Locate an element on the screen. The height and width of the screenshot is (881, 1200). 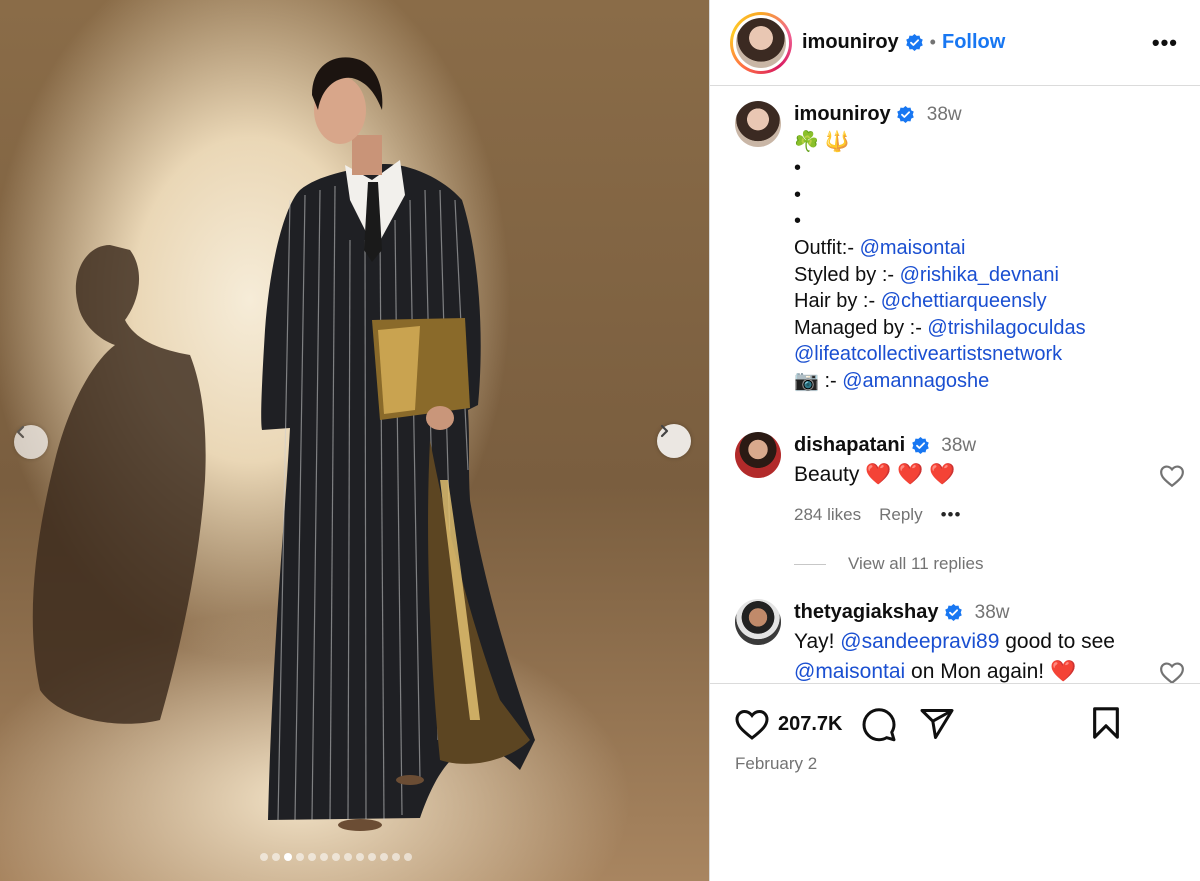
carousel-dots is located at coordinates (336, 857).